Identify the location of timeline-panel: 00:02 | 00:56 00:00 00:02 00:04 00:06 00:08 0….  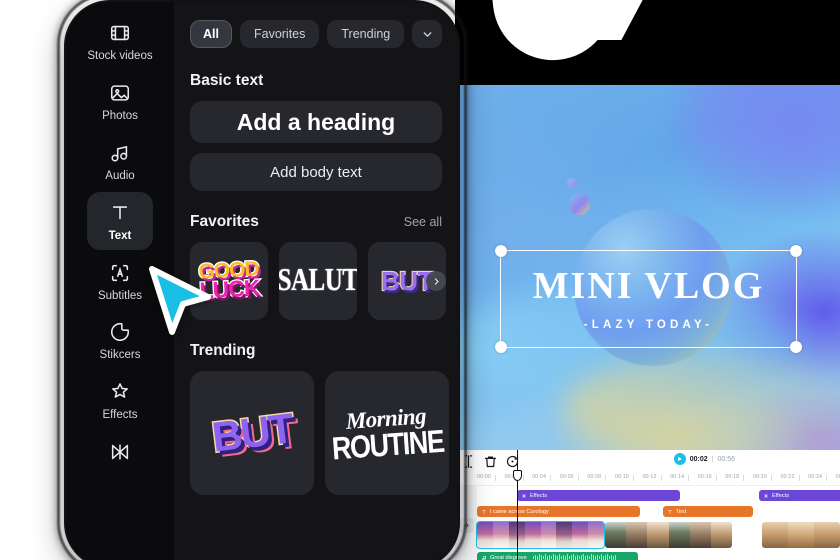
(647, 505).